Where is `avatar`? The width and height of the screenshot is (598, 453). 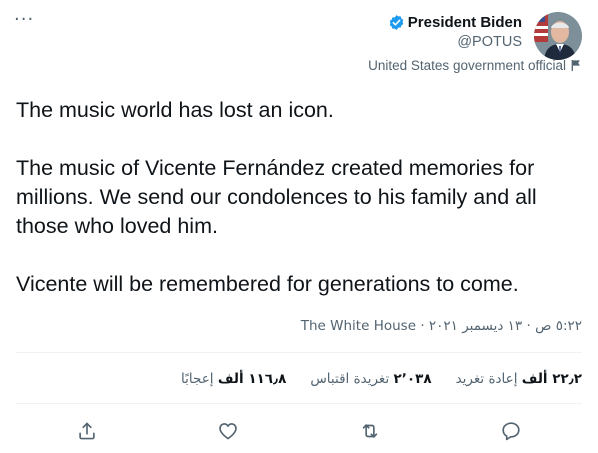
avatar is located at coordinates (558, 36).